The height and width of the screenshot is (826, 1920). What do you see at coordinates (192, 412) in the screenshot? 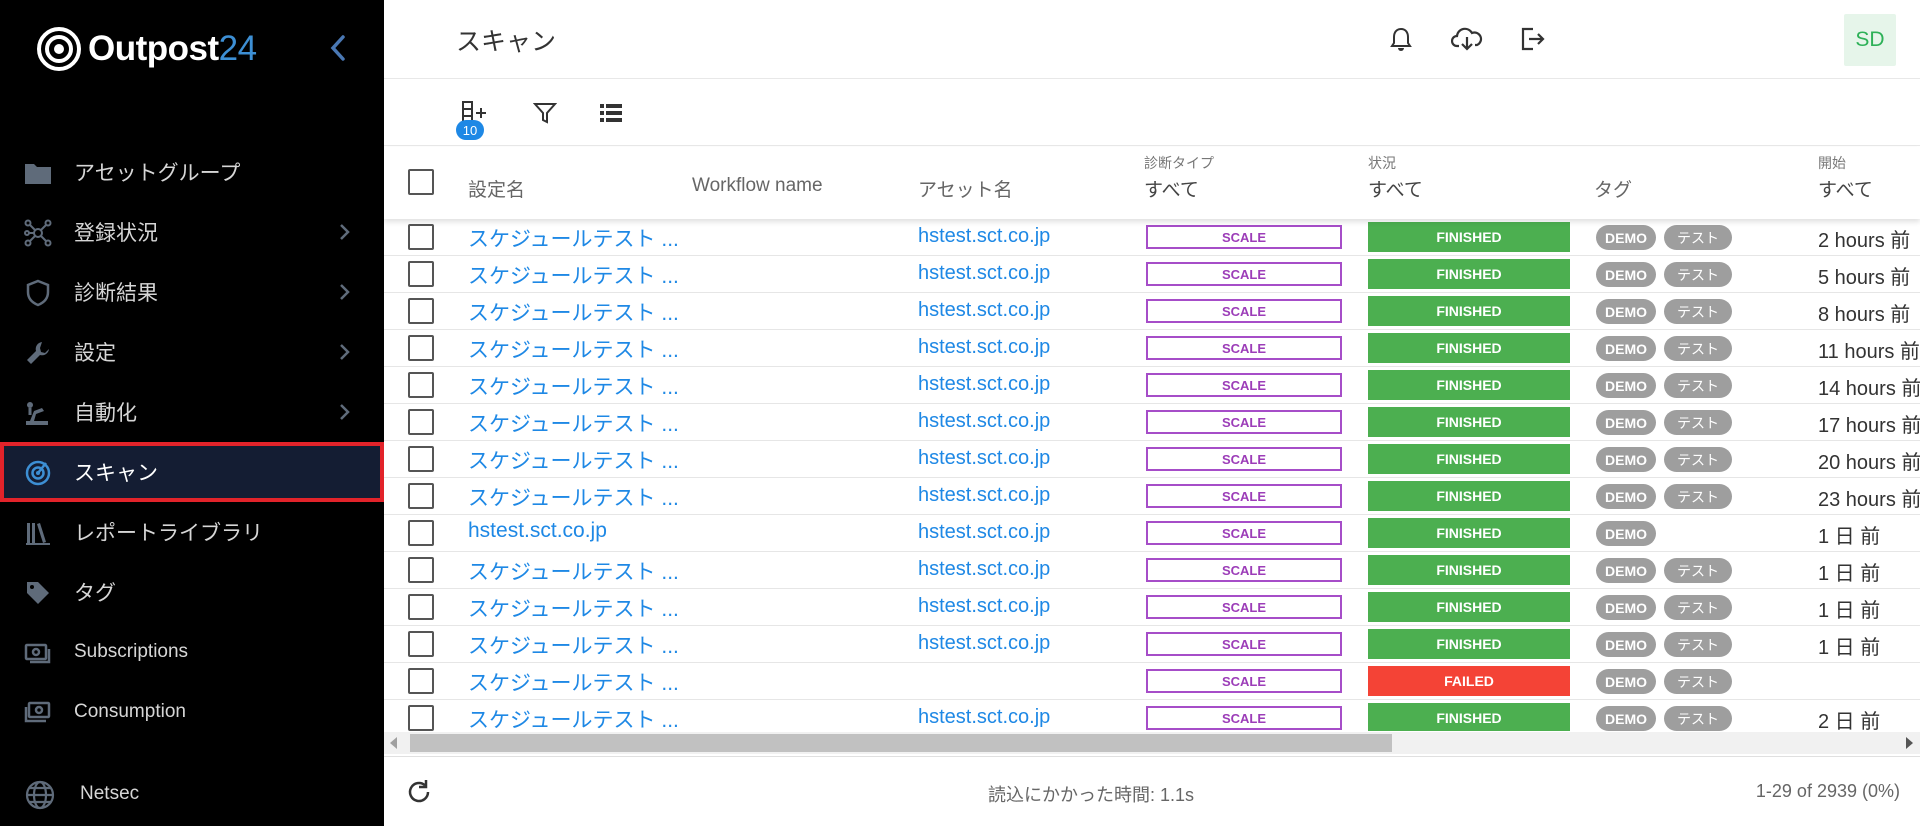
I see `sidebar-item-automation: 自動化` at bounding box center [192, 412].